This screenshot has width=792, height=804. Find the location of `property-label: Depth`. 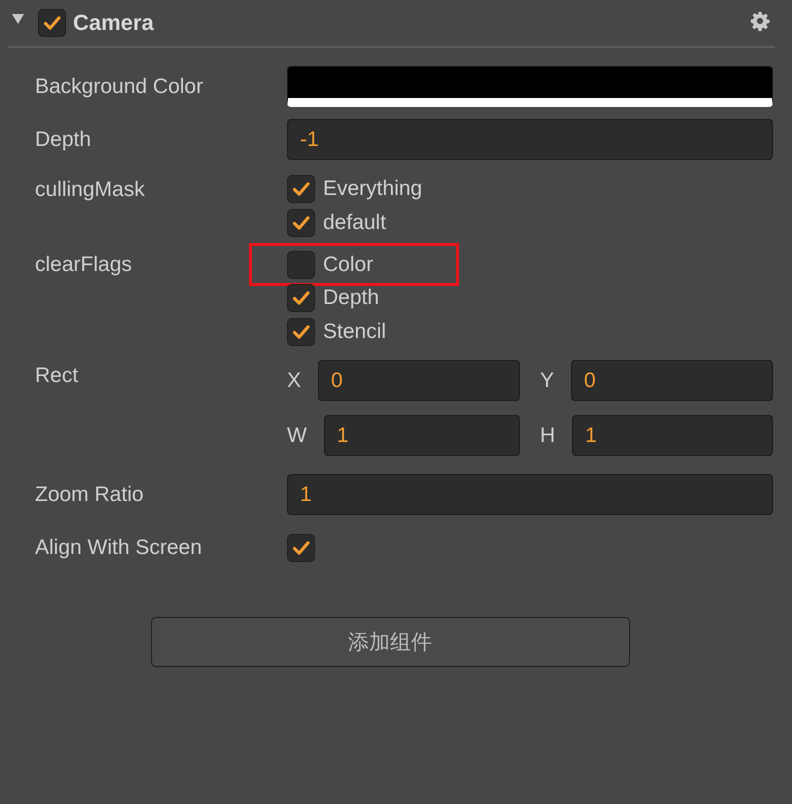

property-label: Depth is located at coordinates (63, 139).